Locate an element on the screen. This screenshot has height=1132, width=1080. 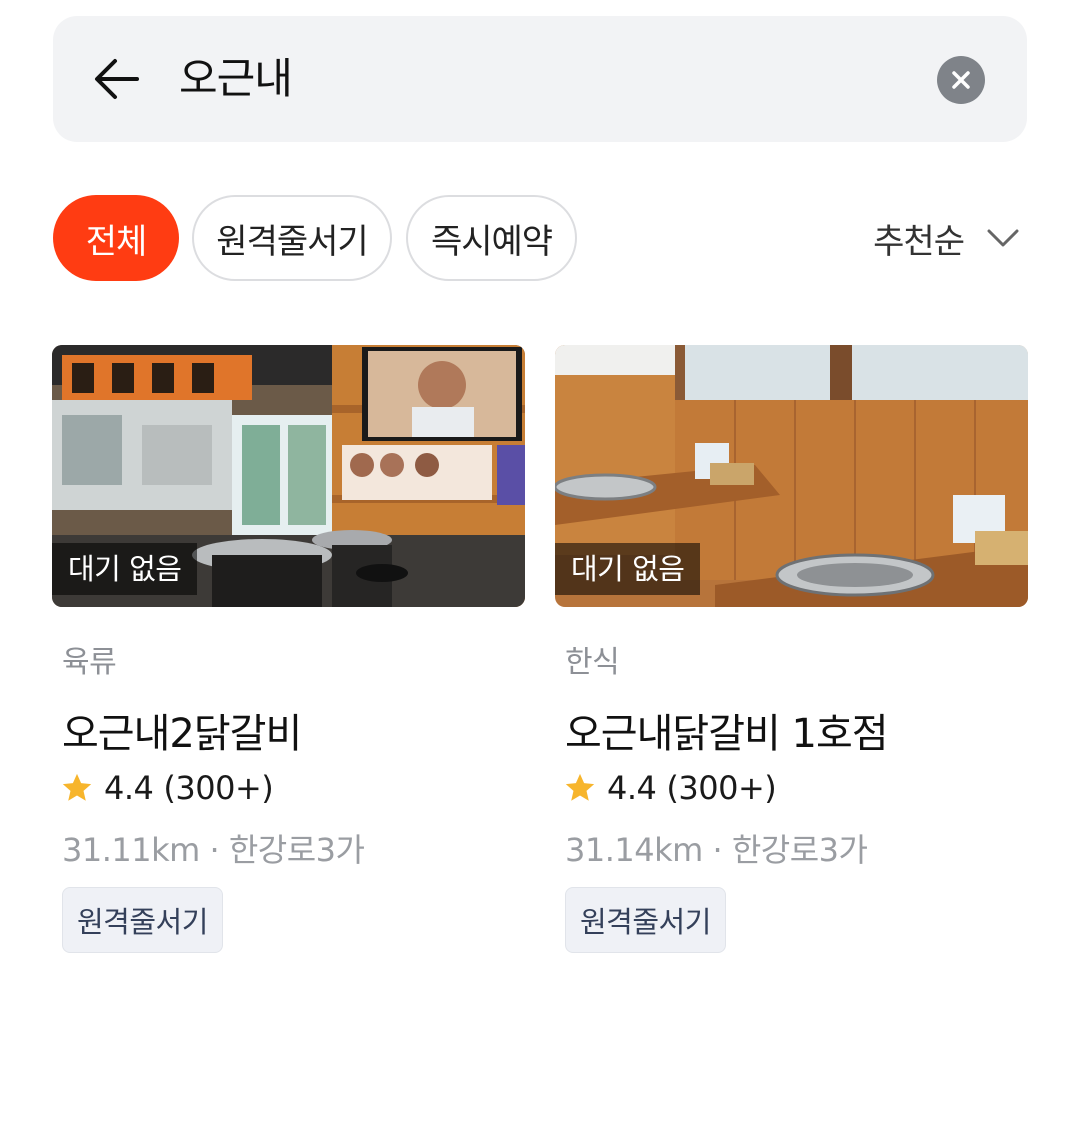
distance: 31.11km is located at coordinates (131, 850).